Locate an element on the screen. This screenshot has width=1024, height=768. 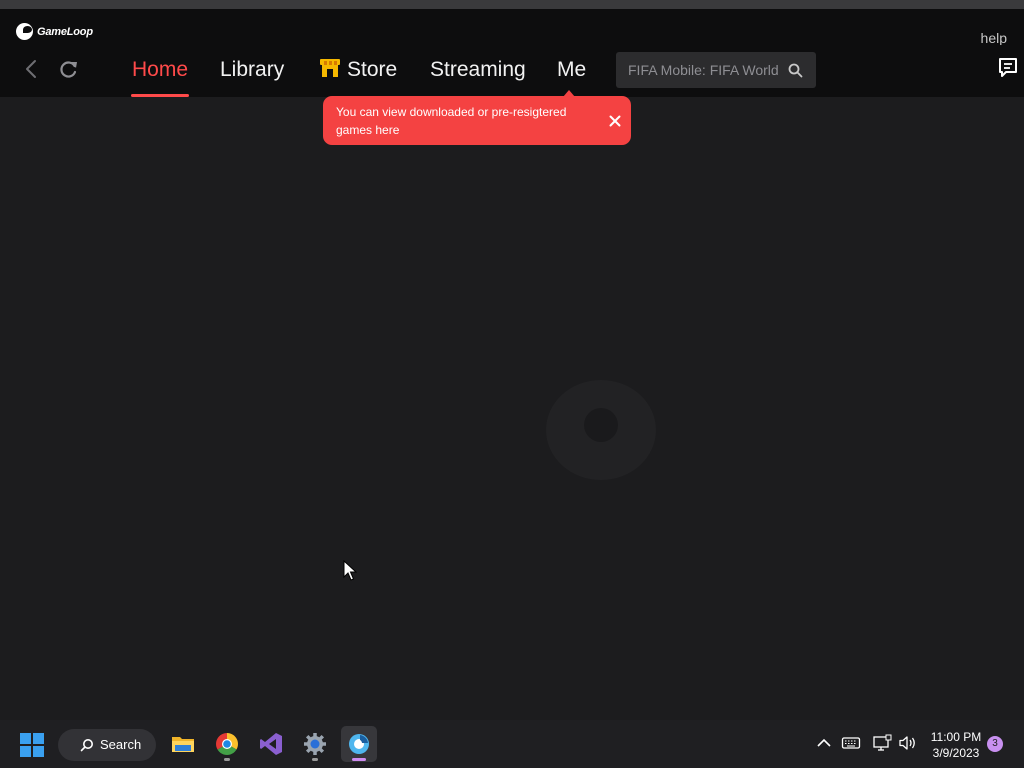
tab-home: Home is located at coordinates (160, 70).